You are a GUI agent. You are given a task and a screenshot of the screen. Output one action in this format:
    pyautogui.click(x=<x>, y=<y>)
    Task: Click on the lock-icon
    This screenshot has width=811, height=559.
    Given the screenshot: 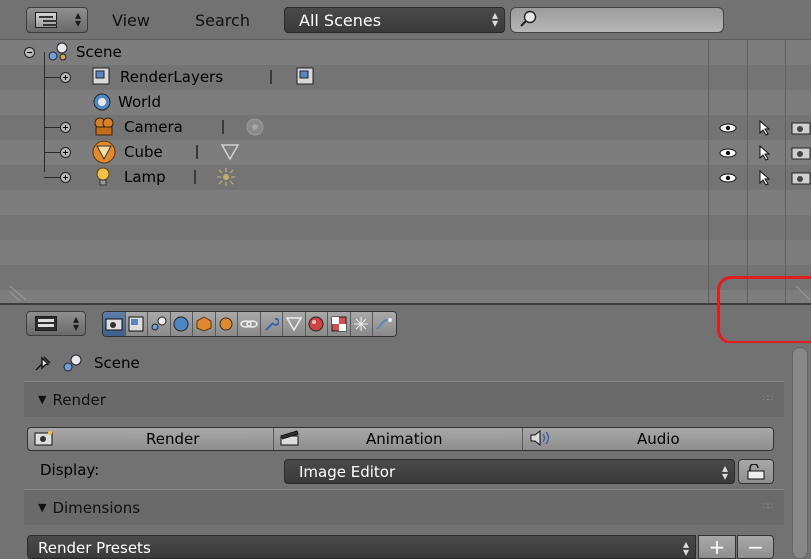 What is the action you would take?
    pyautogui.click(x=756, y=471)
    